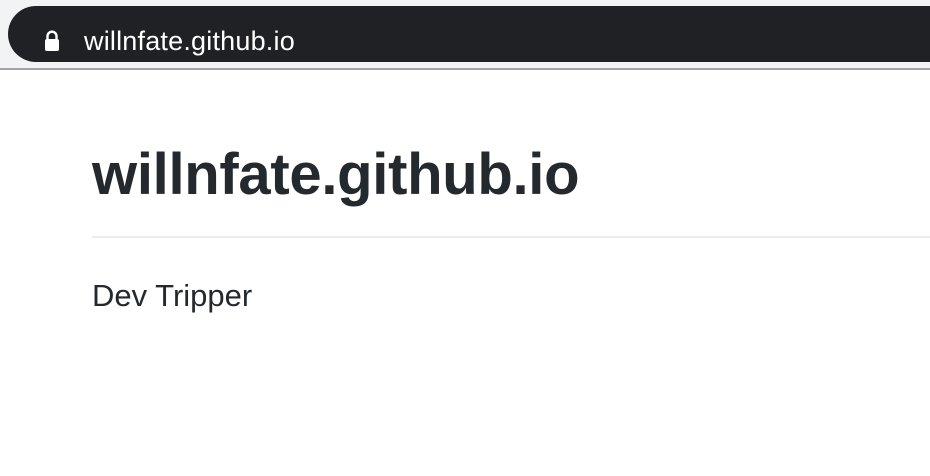 Image resolution: width=930 pixels, height=476 pixels. I want to click on address-bar: willnfate.github.io, so click(469, 34).